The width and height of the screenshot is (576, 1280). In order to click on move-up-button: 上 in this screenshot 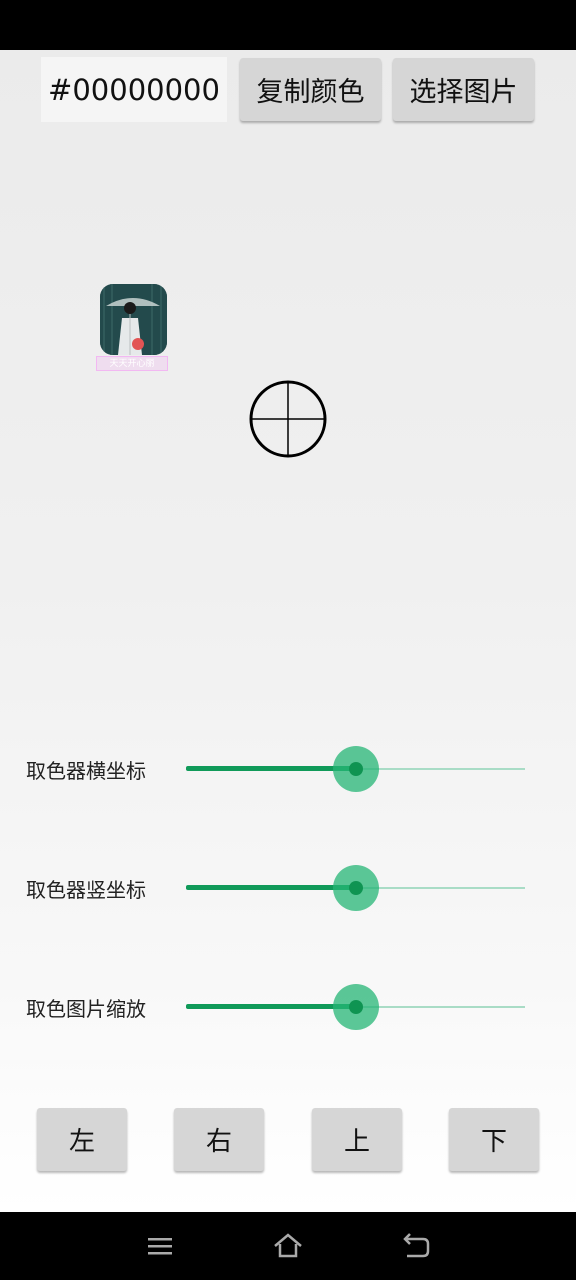, I will do `click(357, 1139)`.